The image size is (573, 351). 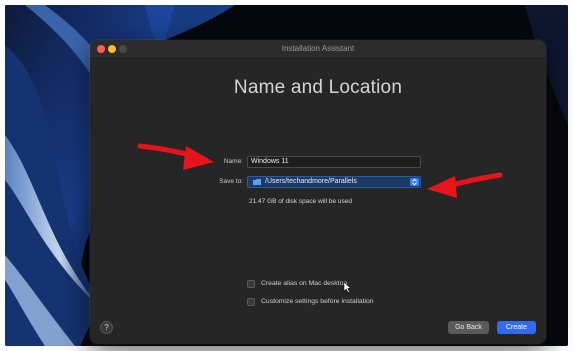 I want to click on create-alias-checkbox, so click(x=251, y=284).